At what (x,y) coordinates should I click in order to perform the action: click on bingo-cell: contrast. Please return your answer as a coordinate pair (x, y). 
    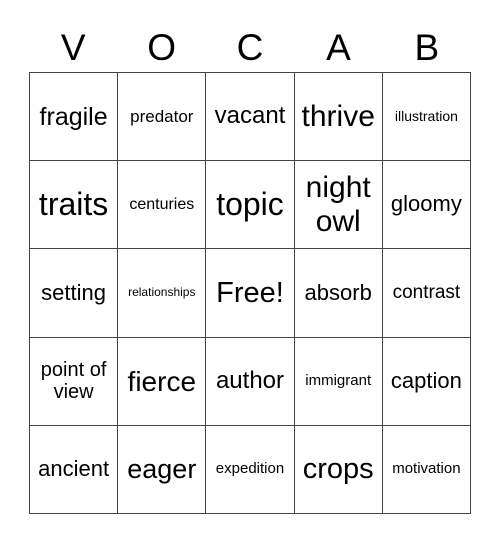
    Looking at the image, I should click on (426, 293).